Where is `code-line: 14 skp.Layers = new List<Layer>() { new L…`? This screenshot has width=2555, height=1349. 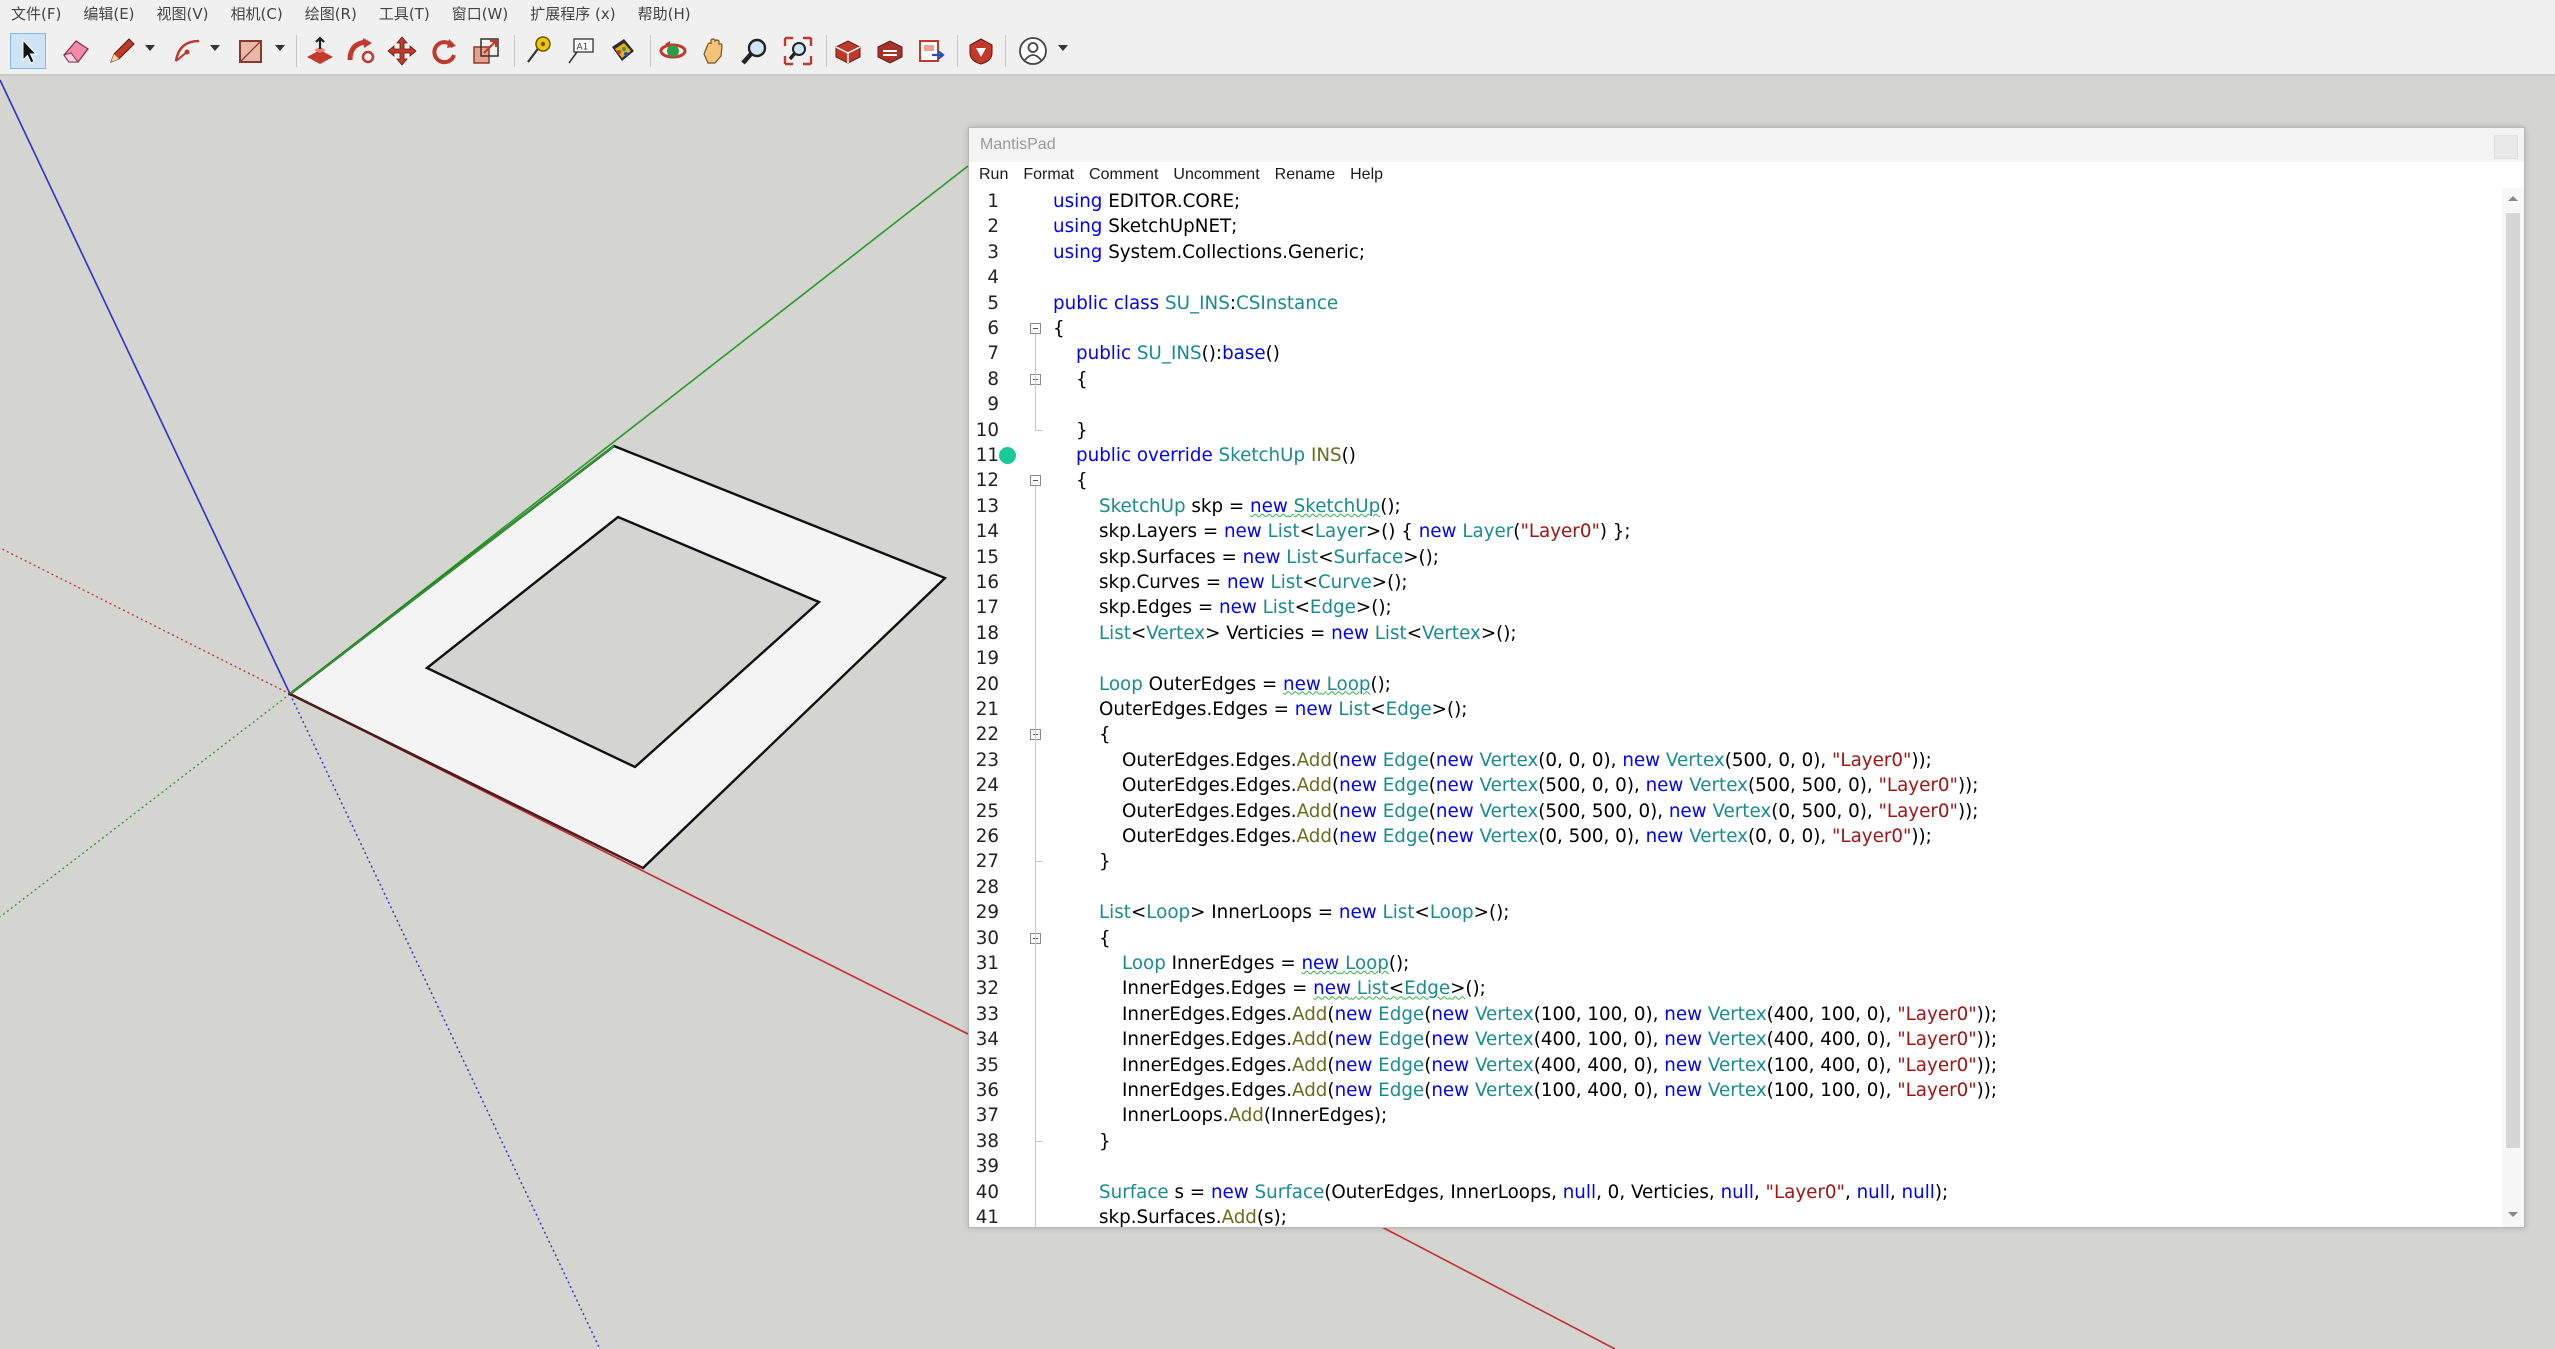
code-line: 14 skp.Layers = new List<Layer>() { new L… is located at coordinates (1735, 531).